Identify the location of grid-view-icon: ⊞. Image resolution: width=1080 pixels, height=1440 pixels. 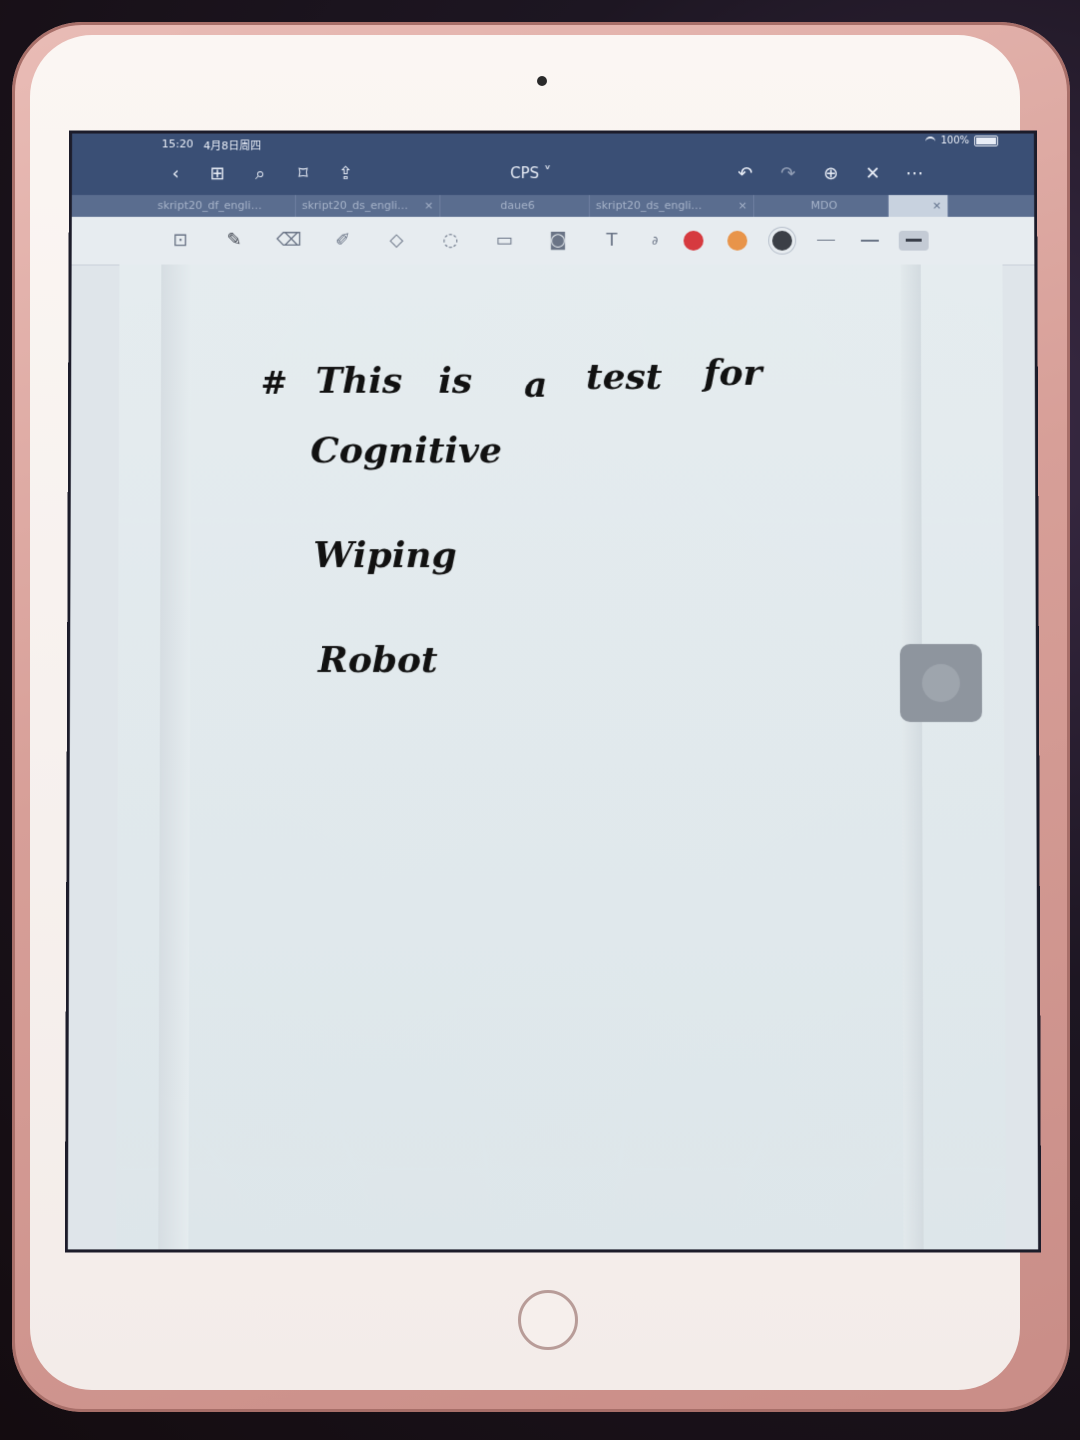
(217, 174).